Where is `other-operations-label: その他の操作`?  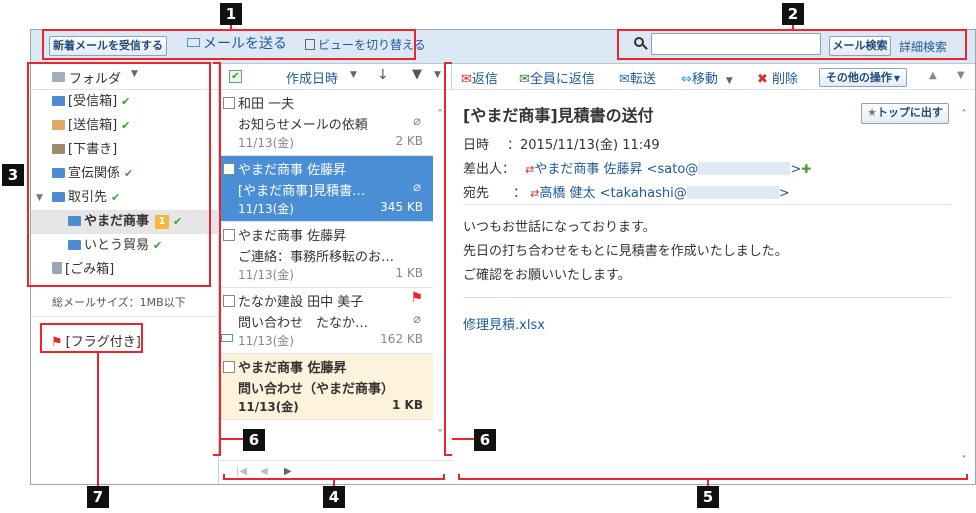
other-operations-label: その他の操作 is located at coordinates (858, 77).